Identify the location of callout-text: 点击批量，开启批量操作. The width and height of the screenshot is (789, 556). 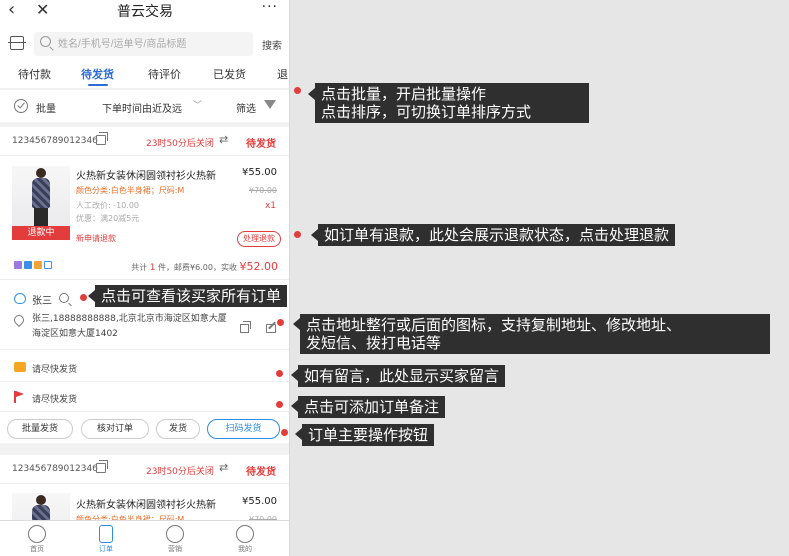
(404, 94).